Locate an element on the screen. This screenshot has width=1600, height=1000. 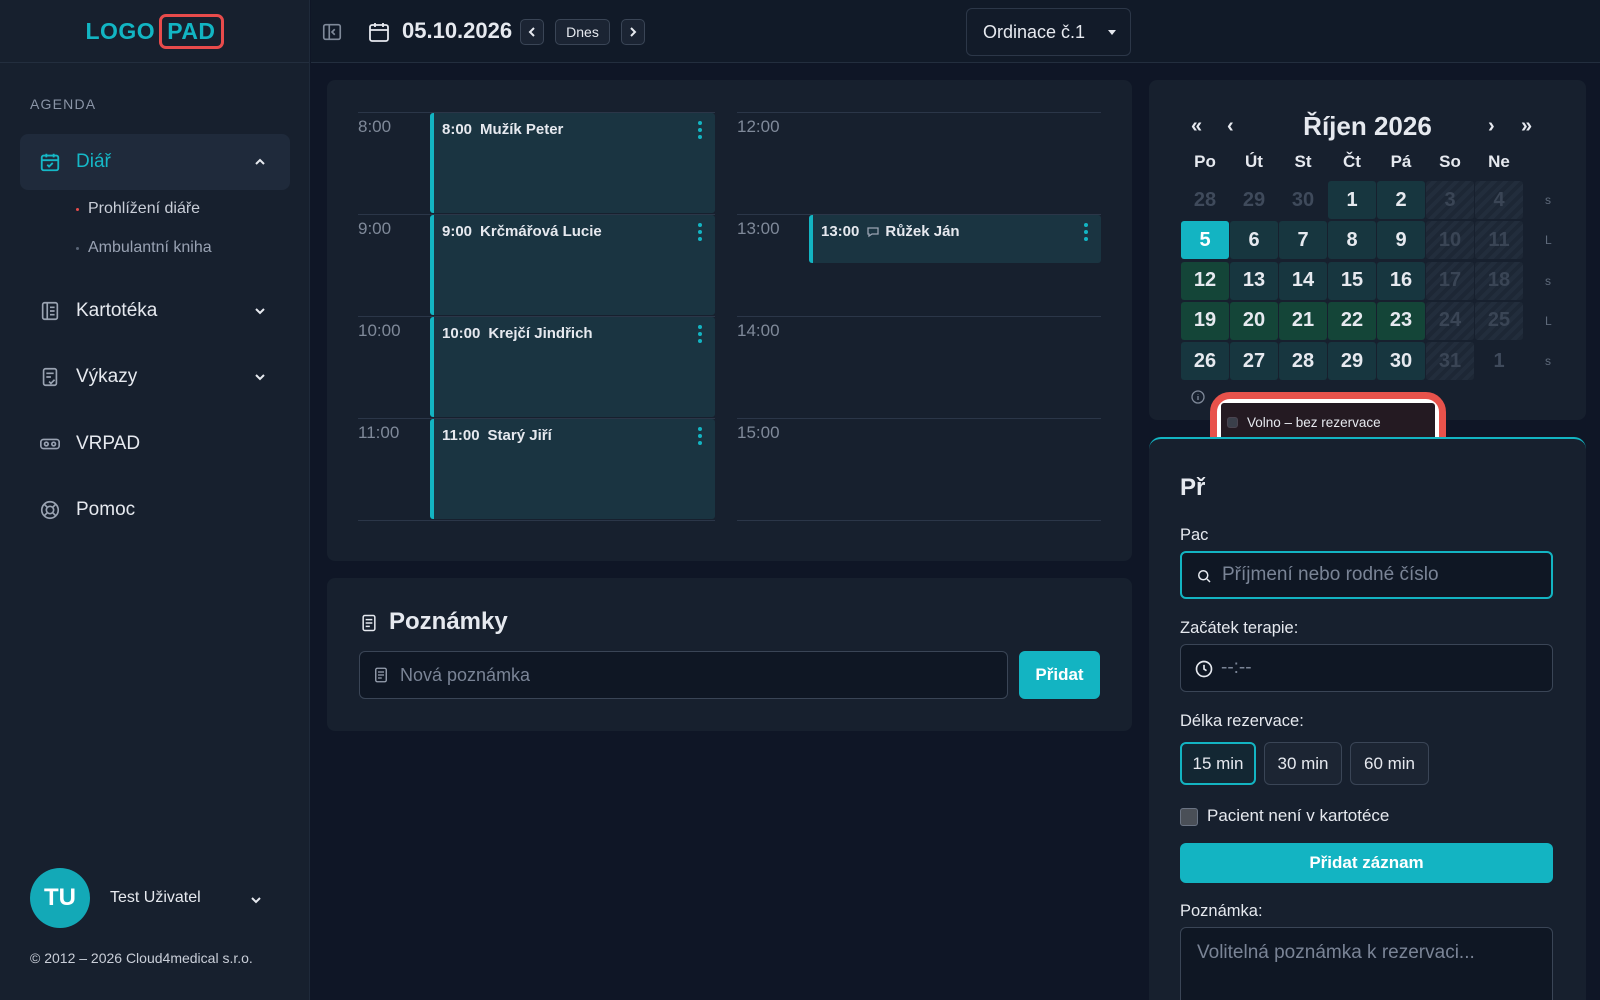
chevron-left-icon is located at coordinates (531, 32).